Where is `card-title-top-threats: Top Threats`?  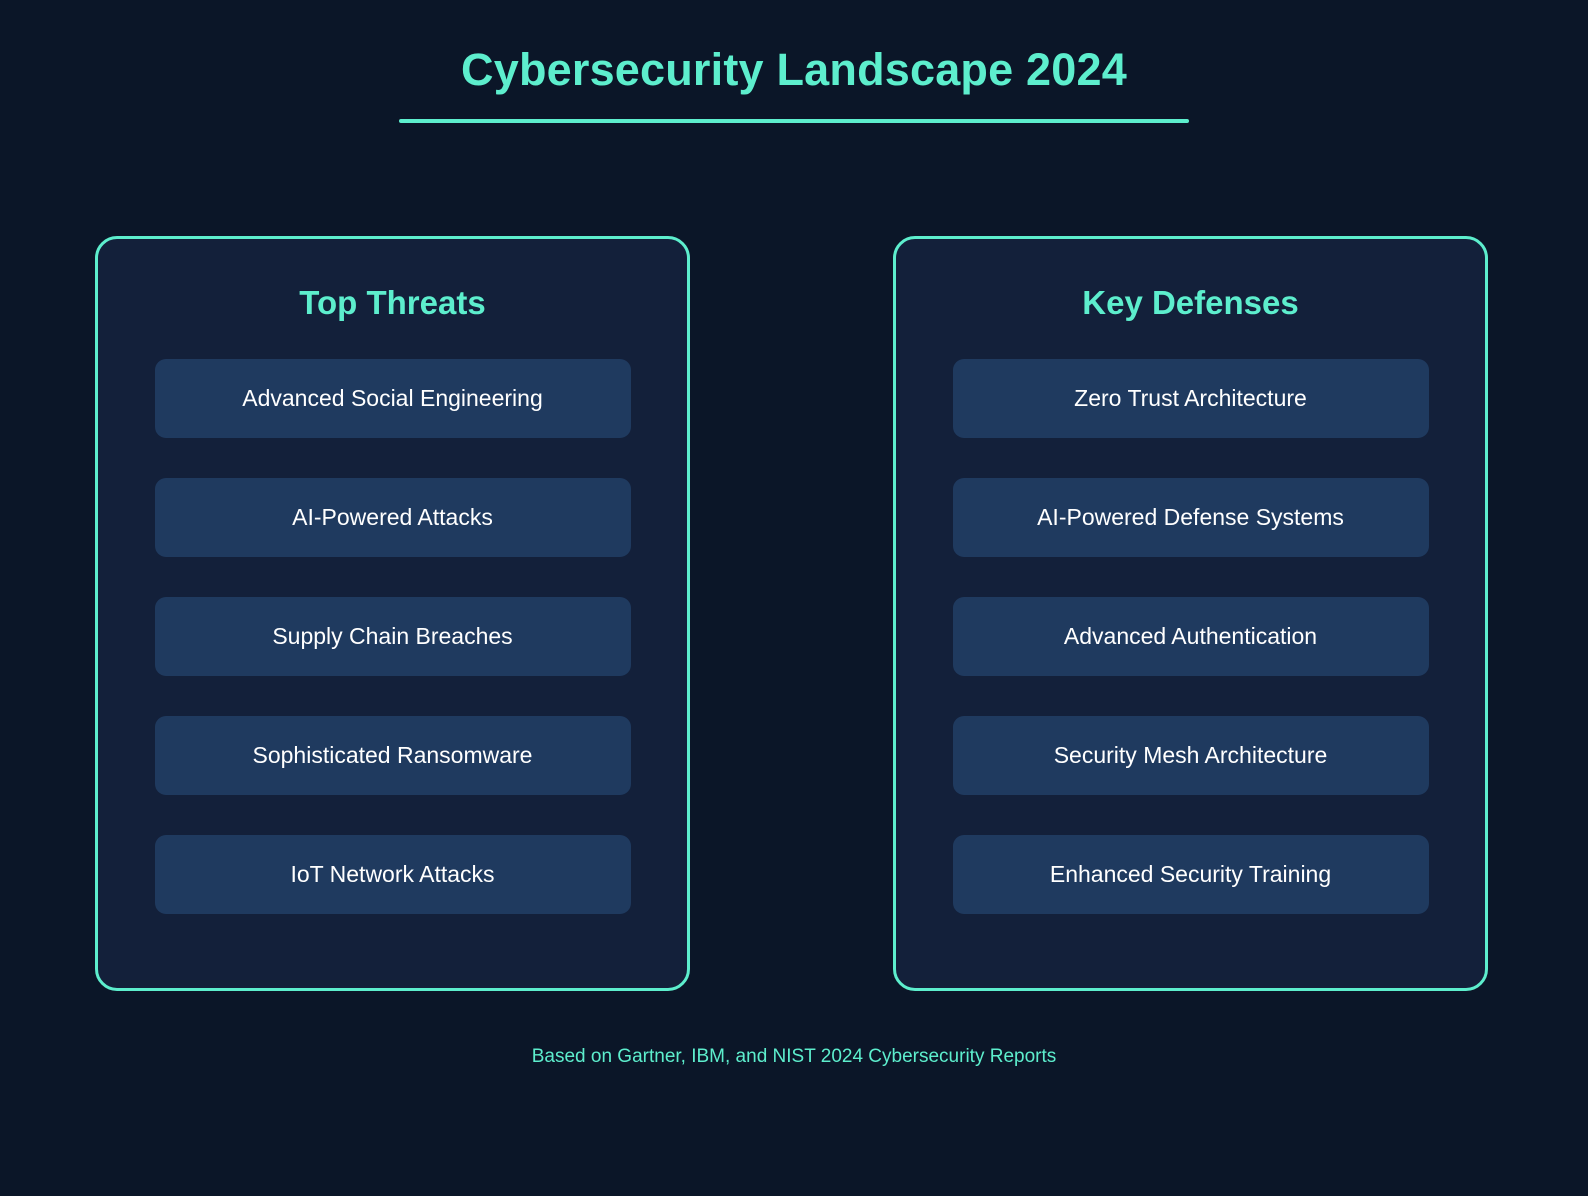 card-title-top-threats: Top Threats is located at coordinates (392, 302).